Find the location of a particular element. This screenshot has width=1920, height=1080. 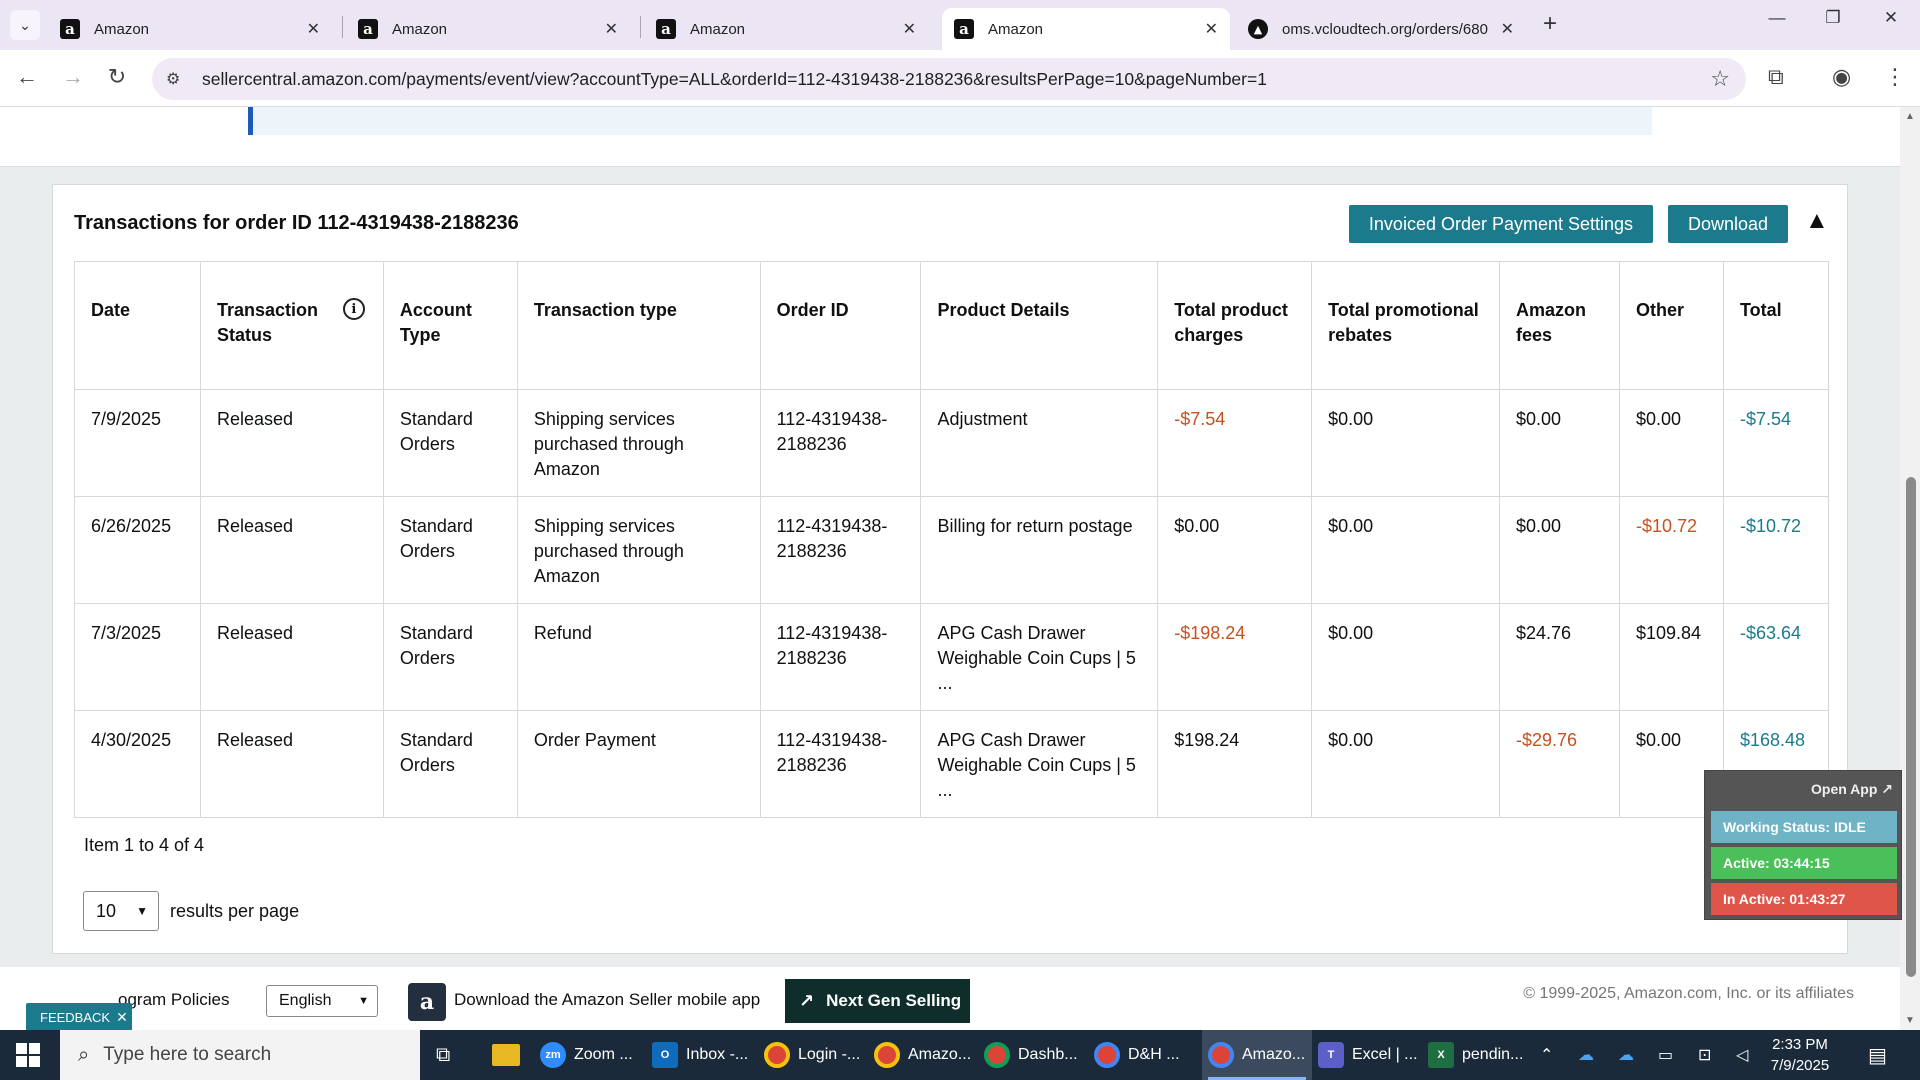

info-icon: i is located at coordinates (353, 309).